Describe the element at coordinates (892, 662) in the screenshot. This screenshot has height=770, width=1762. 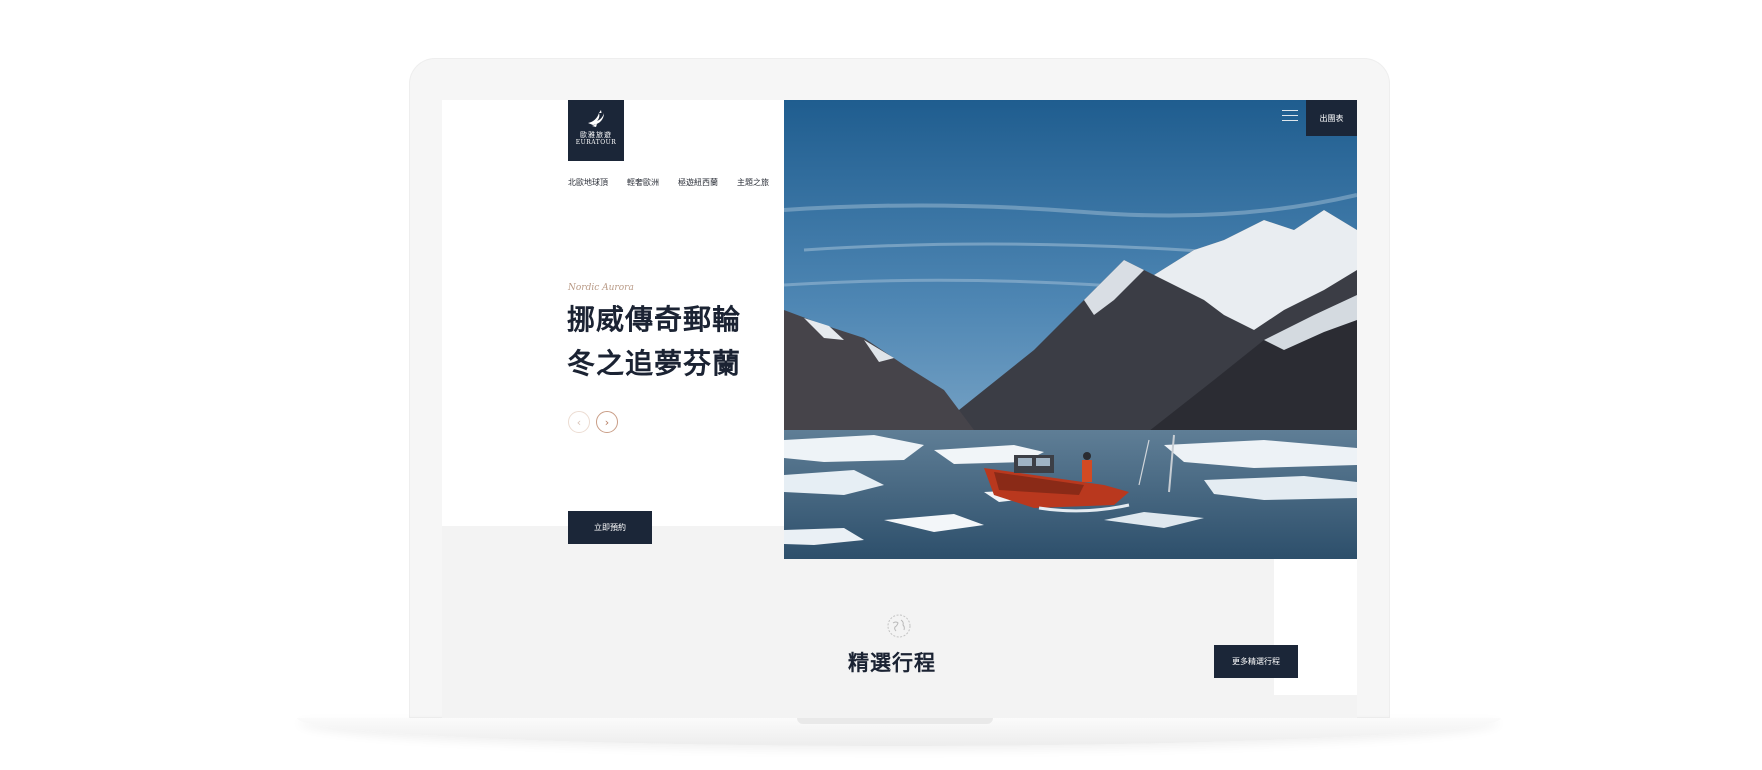
I see `featured-section-title: 精選行程` at that location.